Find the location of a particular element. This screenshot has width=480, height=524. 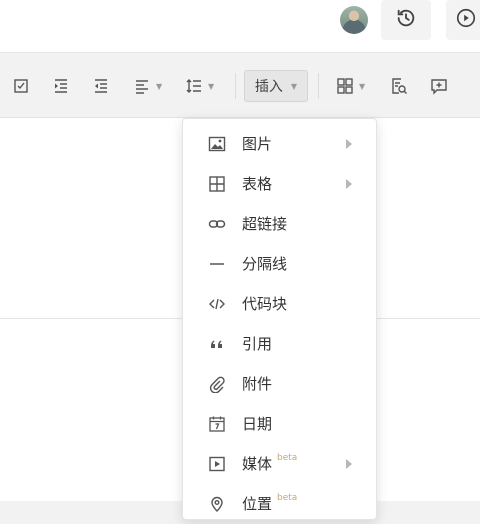

menu-item-code-block: 代码块 is located at coordinates (279, 304).